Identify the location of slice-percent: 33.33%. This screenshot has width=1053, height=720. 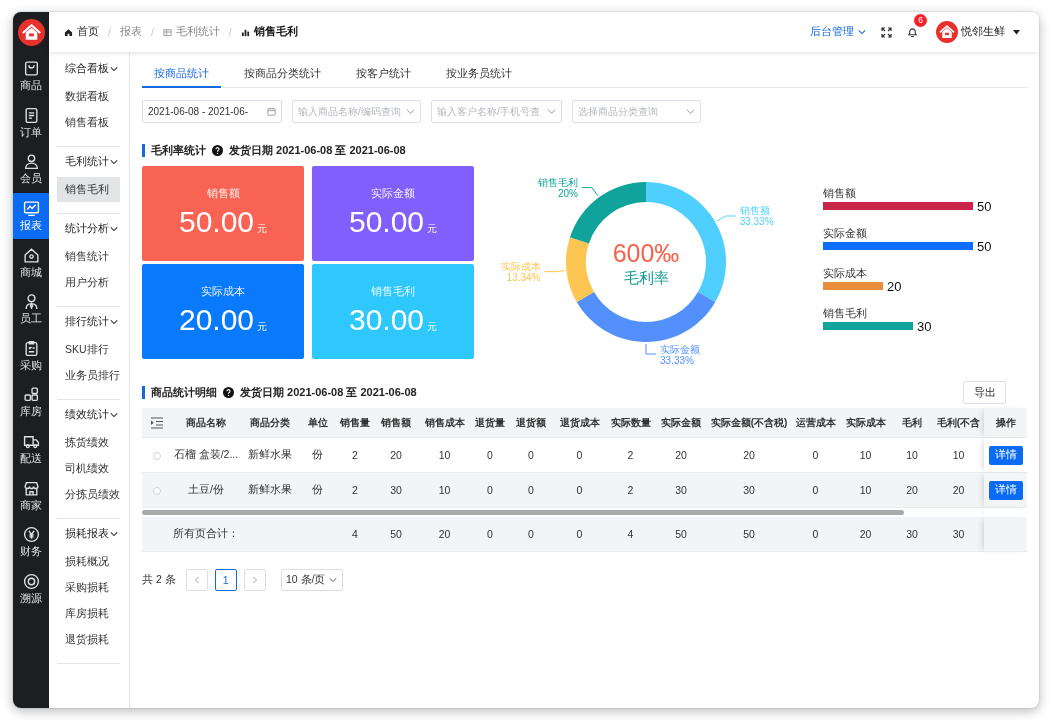
(756, 222).